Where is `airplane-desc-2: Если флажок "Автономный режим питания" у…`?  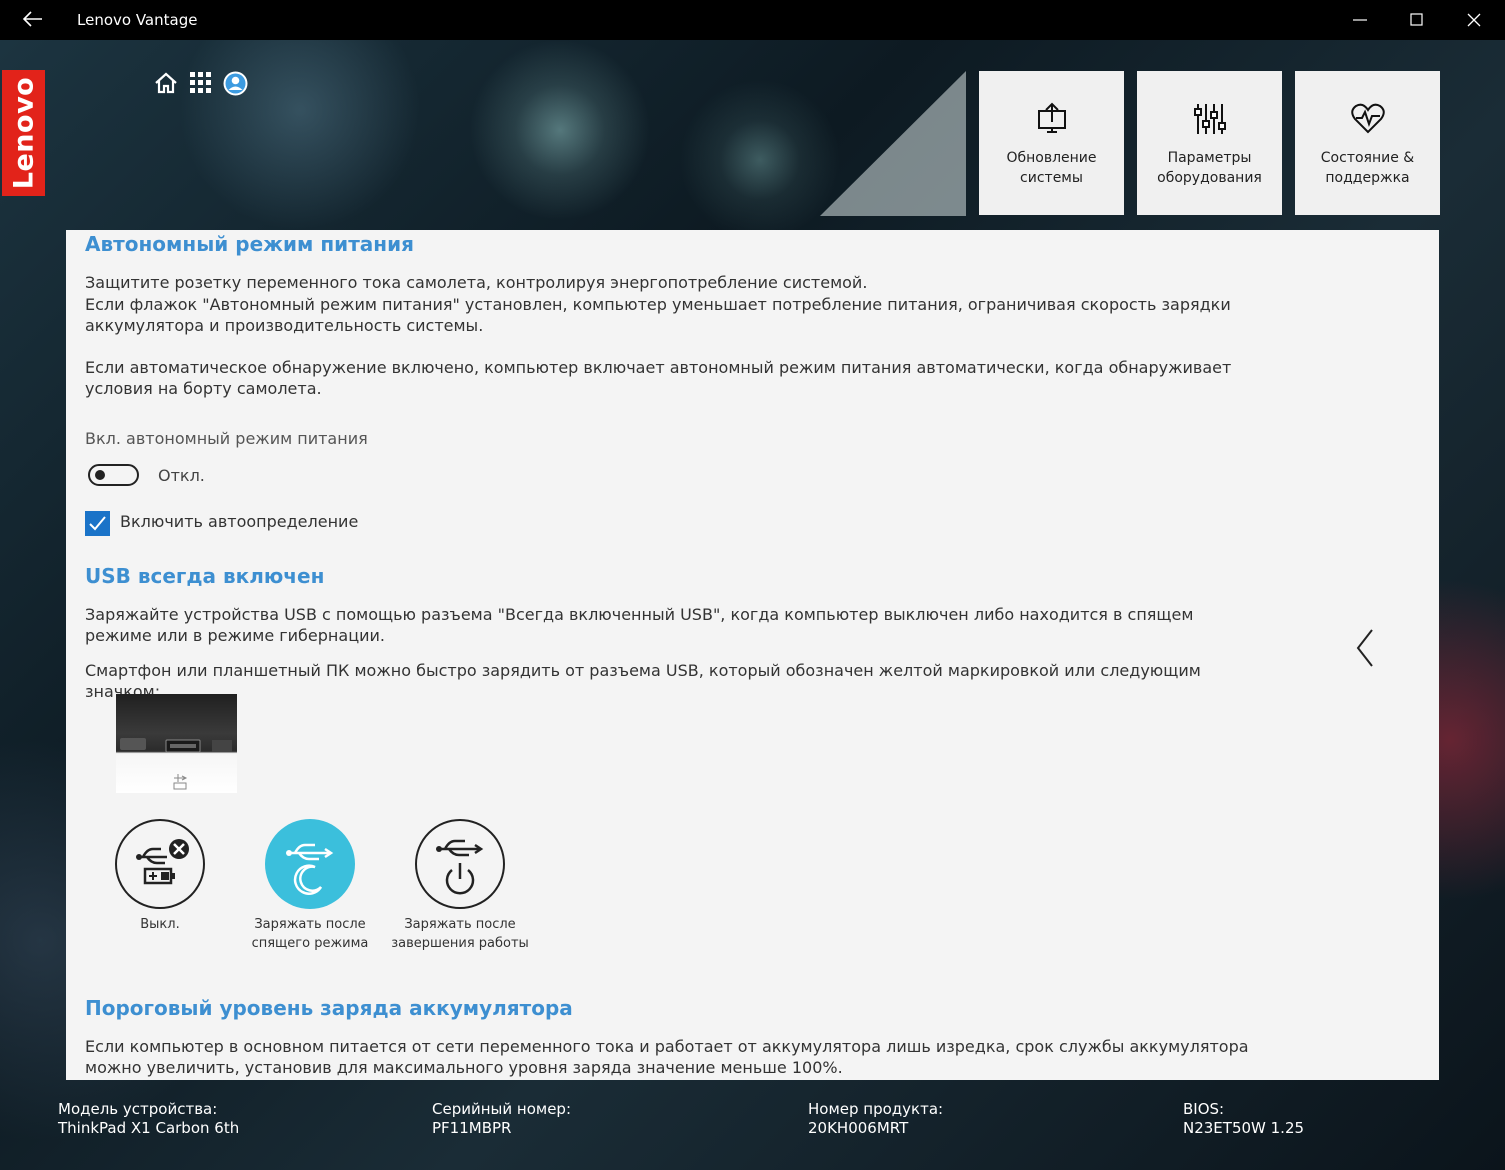
airplane-desc-2: Если флажок "Автономный режим питания" у… is located at coordinates (658, 315).